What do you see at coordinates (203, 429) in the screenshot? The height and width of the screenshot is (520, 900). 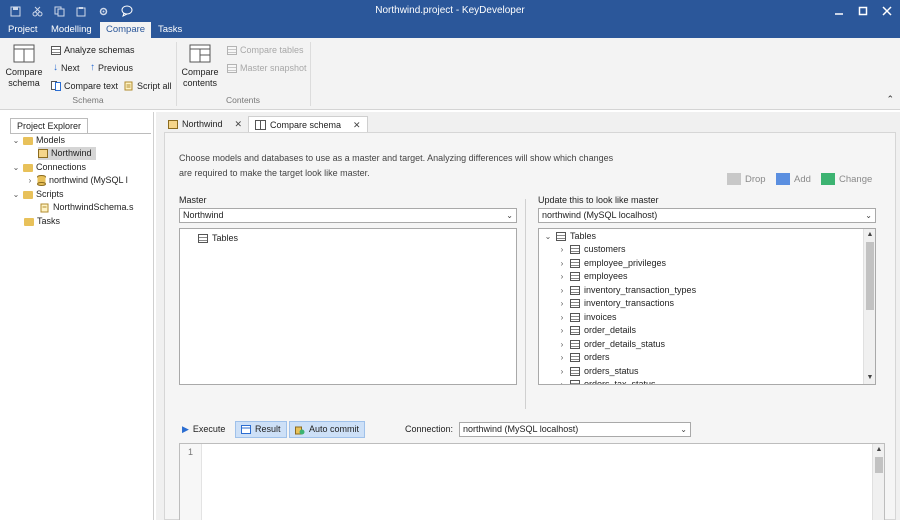 I see `execute-button: ▶ Execute` at bounding box center [203, 429].